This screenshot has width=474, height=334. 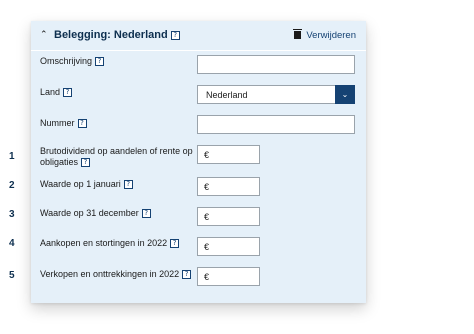 What do you see at coordinates (12, 214) in the screenshot?
I see `step-number-3: 3` at bounding box center [12, 214].